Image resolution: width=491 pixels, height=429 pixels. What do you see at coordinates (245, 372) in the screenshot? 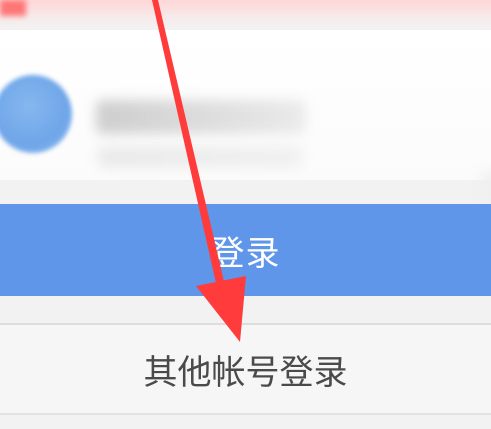
I see `other-account-login-label: 其他帐号登录` at bounding box center [245, 372].